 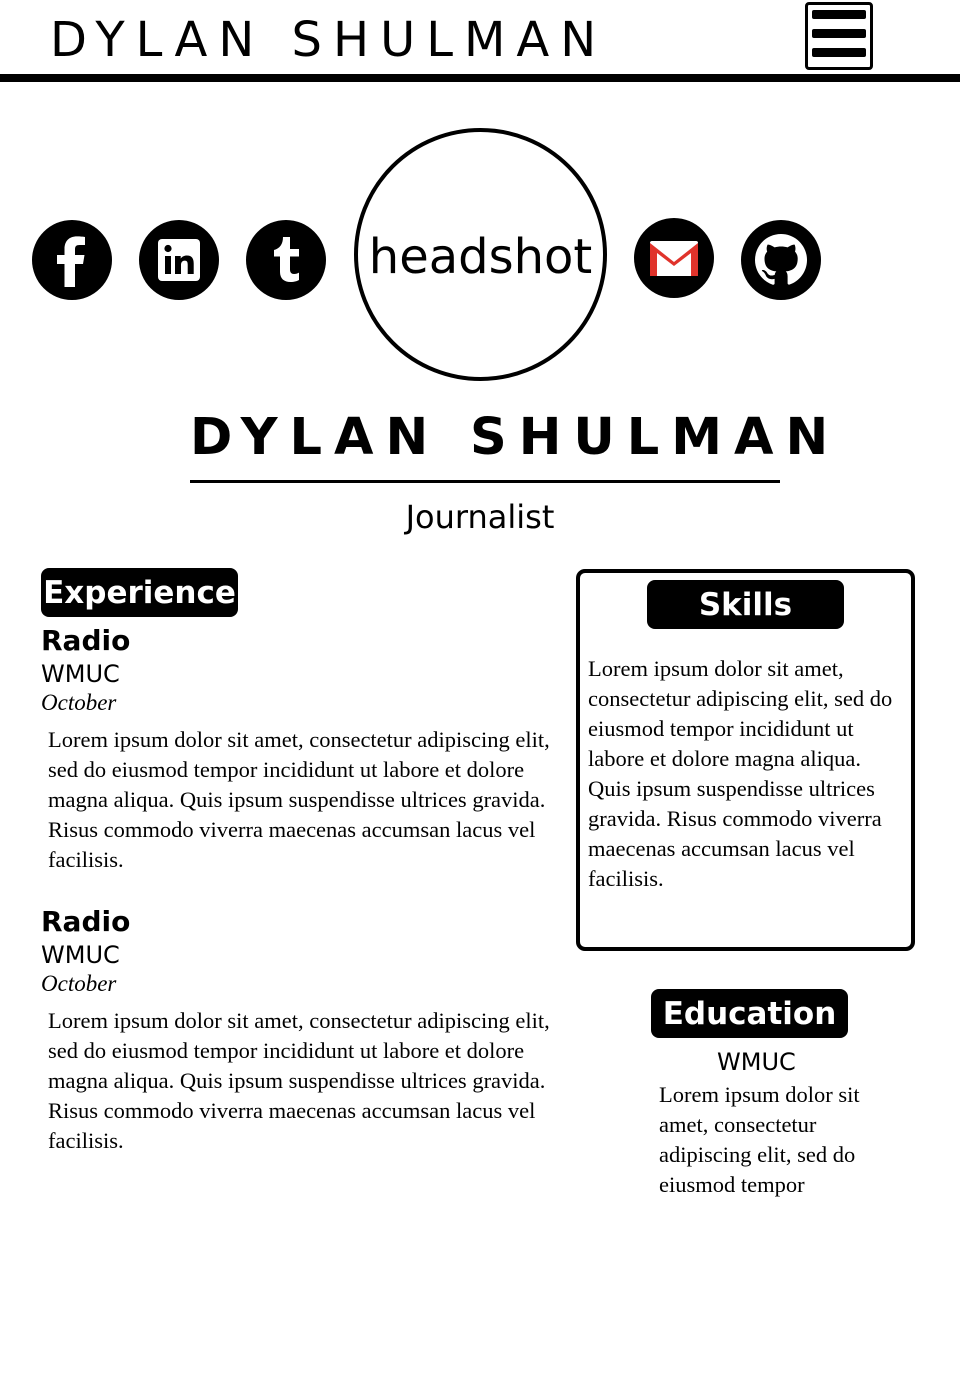 I want to click on site-title: DYLAN SHULMAN, so click(x=328, y=40).